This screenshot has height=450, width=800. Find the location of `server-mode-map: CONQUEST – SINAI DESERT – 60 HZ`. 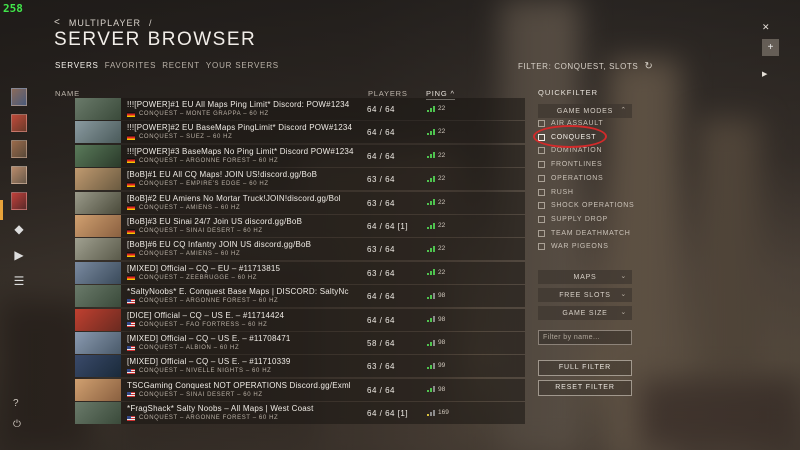

server-mode-map: CONQUEST – SINAI DESERT – 60 HZ is located at coordinates (201, 231).